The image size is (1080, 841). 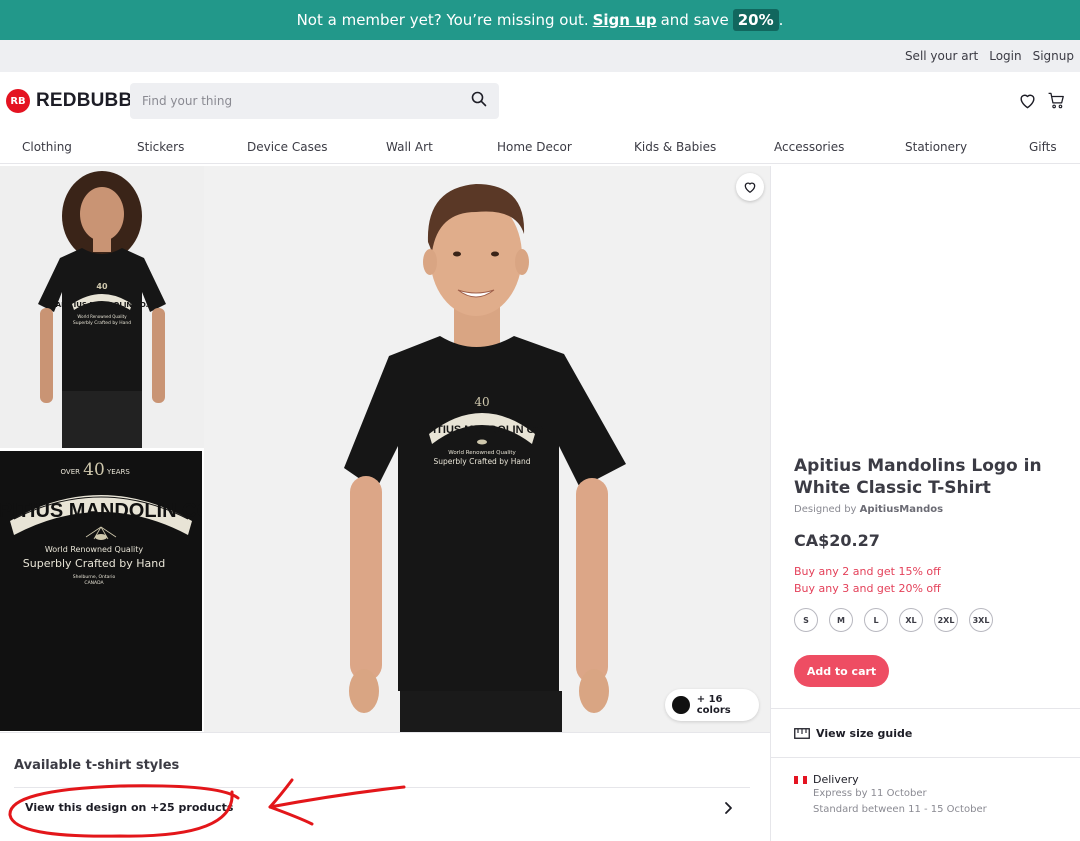 What do you see at coordinates (18, 101) in the screenshot?
I see `logo-mark-icon: RB` at bounding box center [18, 101].